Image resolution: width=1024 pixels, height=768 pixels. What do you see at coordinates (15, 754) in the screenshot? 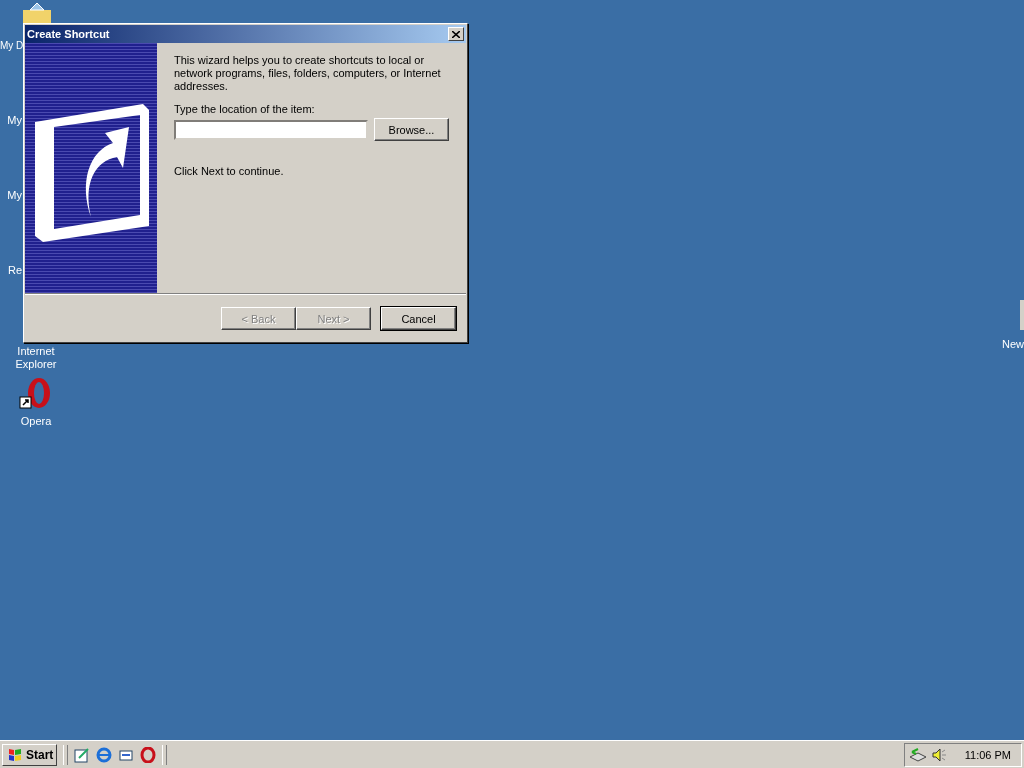
I see `windows-logo-icon` at bounding box center [15, 754].